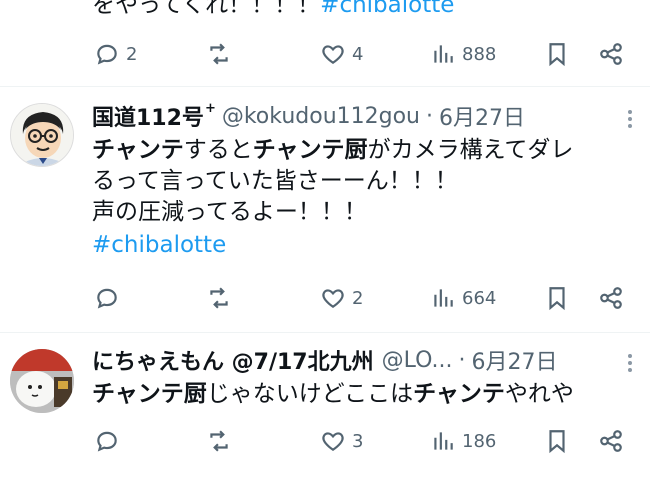 This screenshot has width=650, height=480. I want to click on like-button: 3, so click(341, 441).